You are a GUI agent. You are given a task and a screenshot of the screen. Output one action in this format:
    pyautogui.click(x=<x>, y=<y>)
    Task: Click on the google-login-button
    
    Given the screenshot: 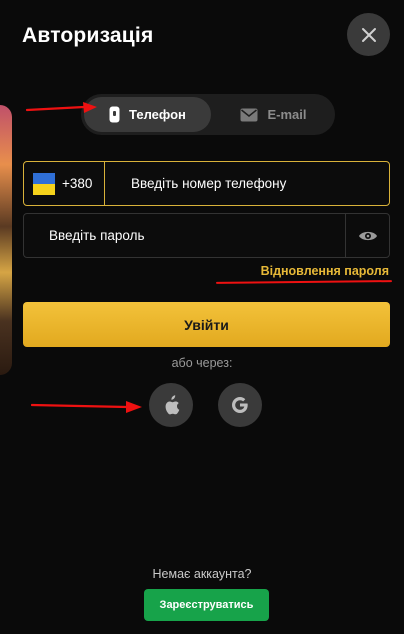 What is the action you would take?
    pyautogui.click(x=240, y=405)
    